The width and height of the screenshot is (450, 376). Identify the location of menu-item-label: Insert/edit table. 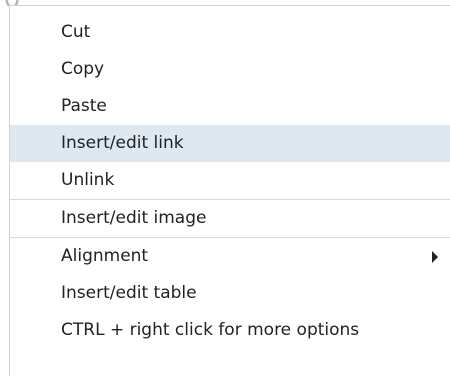
(129, 293).